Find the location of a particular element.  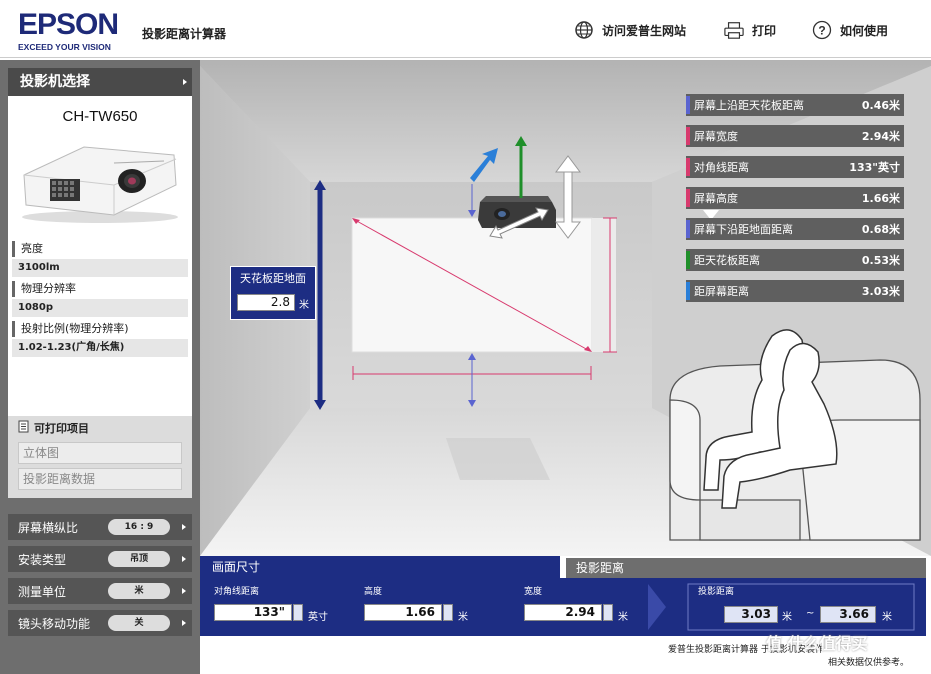

result-value: 133"英寸 is located at coordinates (874, 167).